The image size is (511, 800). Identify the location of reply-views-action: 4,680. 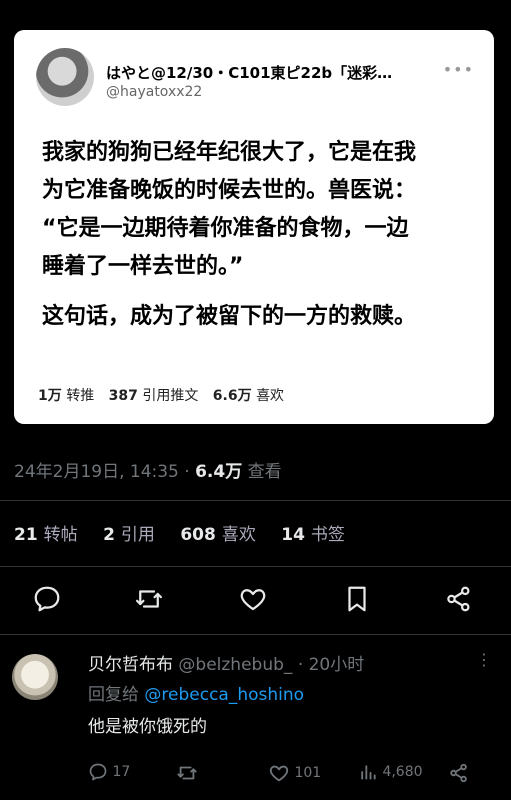
(390, 772).